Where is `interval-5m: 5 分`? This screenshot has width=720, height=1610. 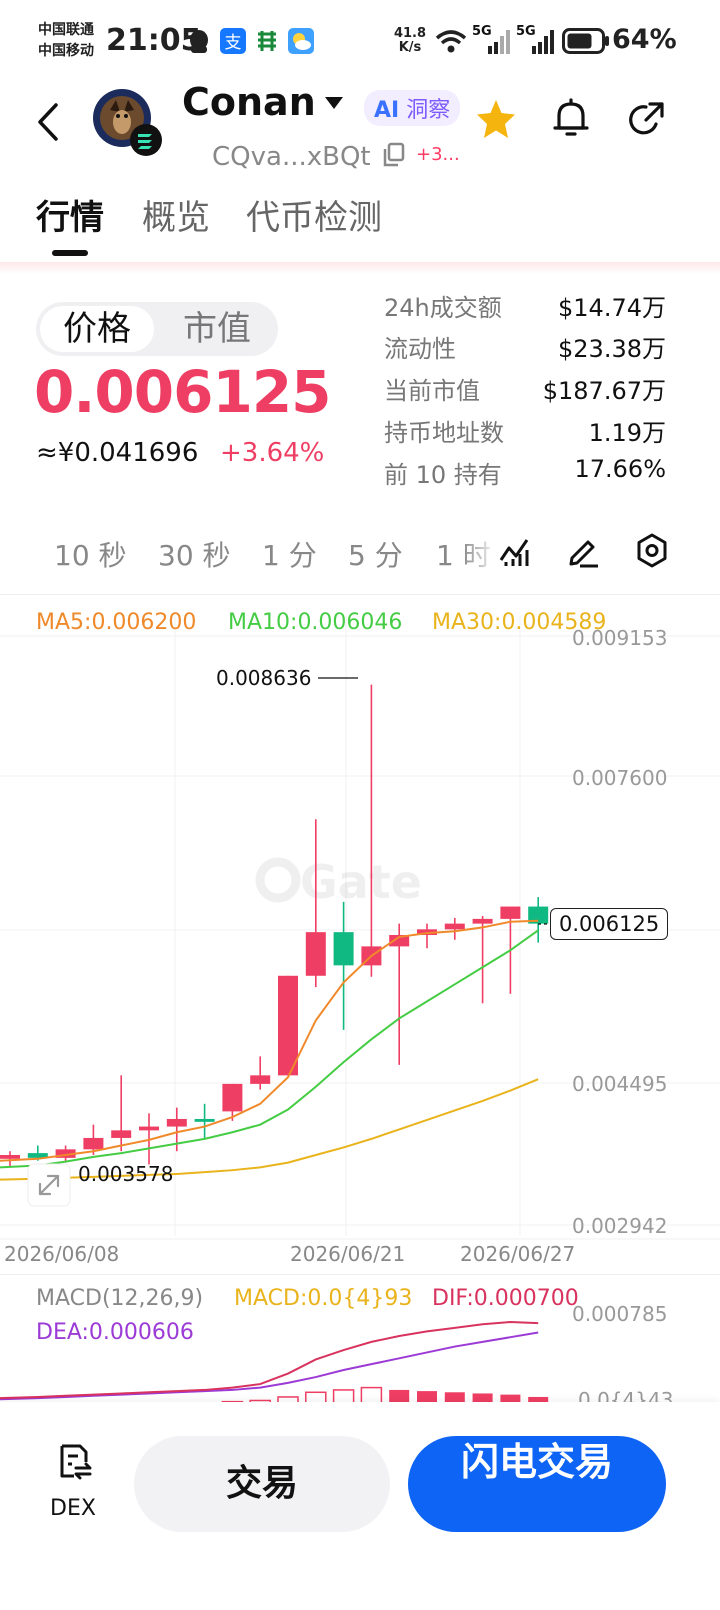
interval-5m: 5 分 is located at coordinates (375, 554).